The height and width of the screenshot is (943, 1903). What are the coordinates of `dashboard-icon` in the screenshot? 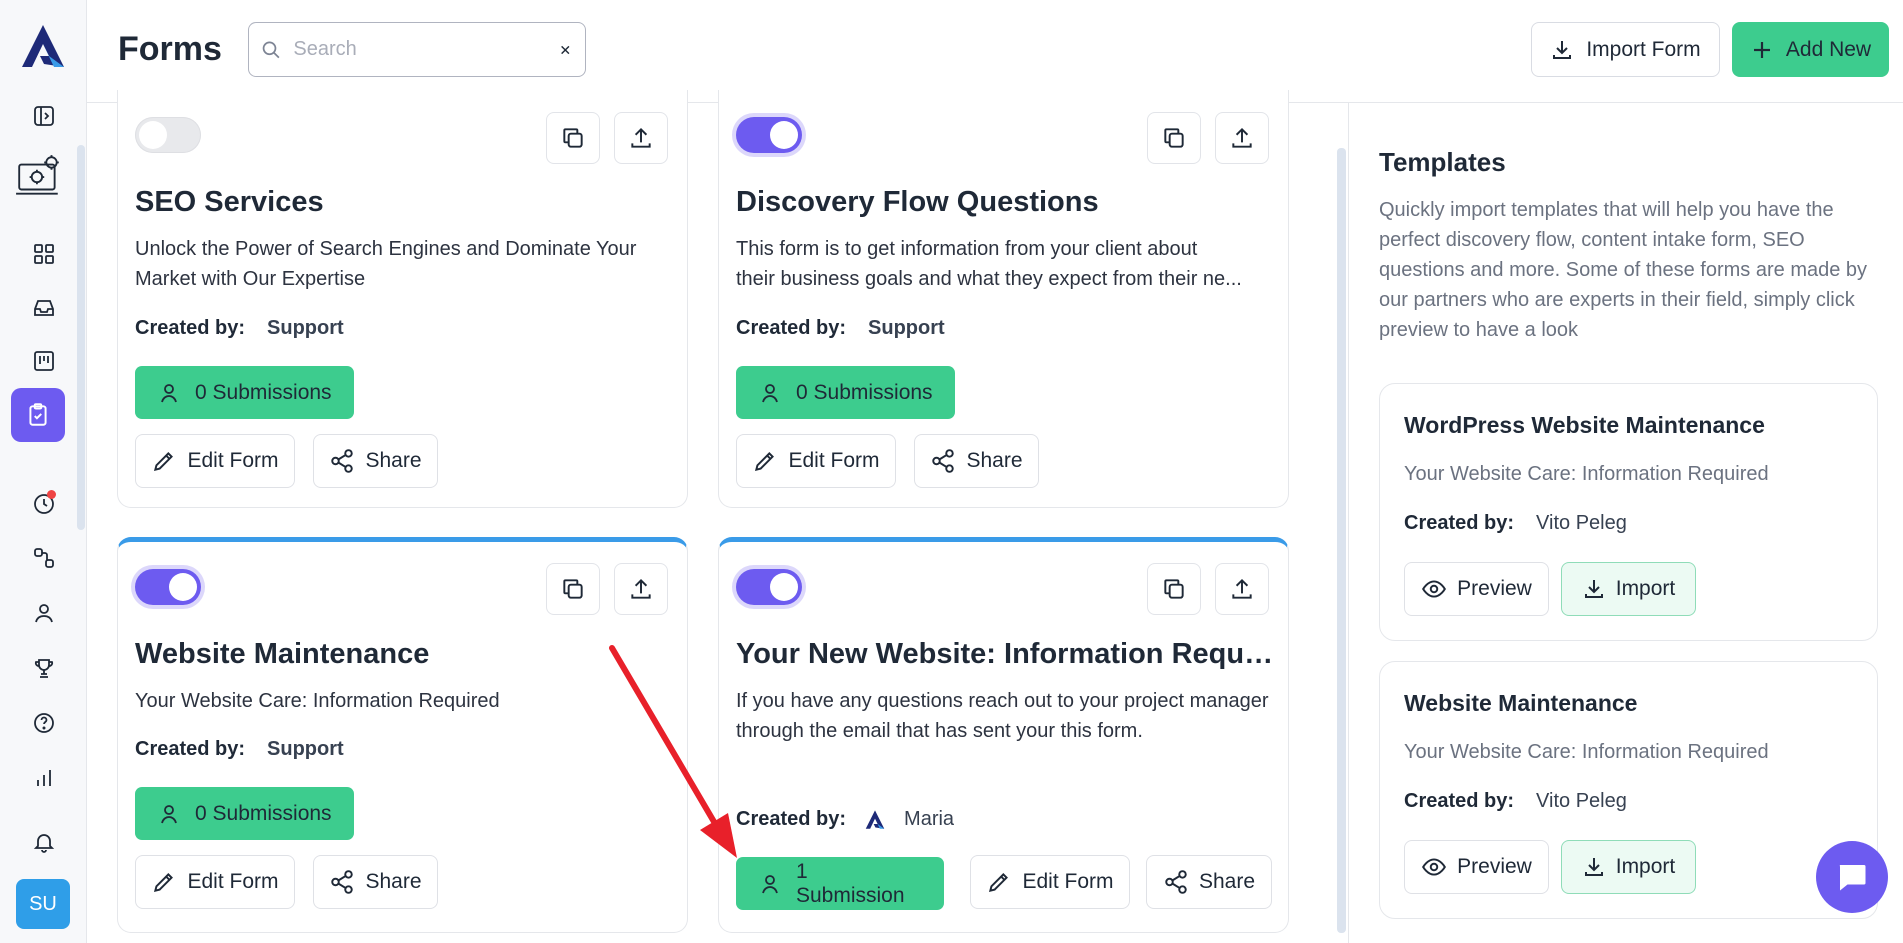 It's located at (44, 254).